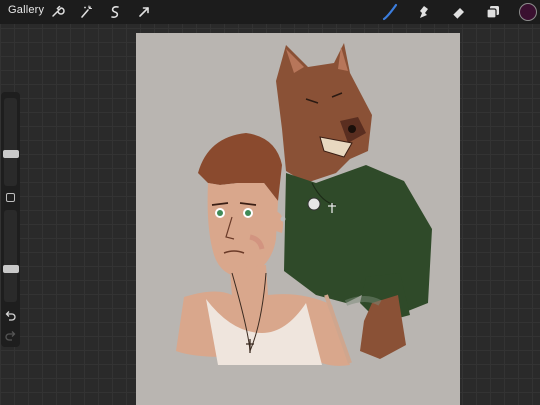 The width and height of the screenshot is (540, 405). Describe the element at coordinates (26, 10) in the screenshot. I see `gallery-button: Gallery` at that location.